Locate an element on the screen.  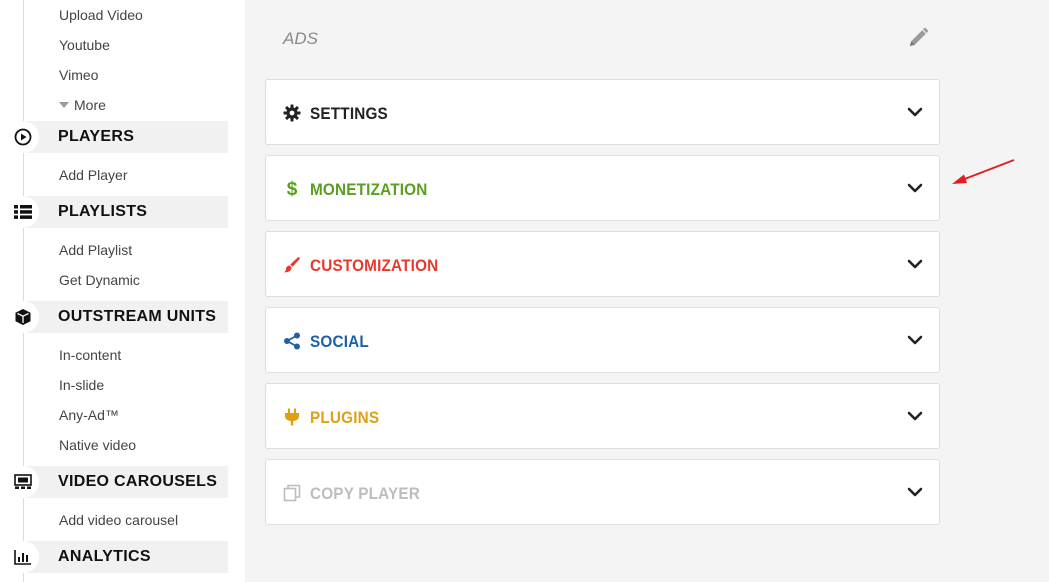
bar-chart-icon is located at coordinates (23, 557).